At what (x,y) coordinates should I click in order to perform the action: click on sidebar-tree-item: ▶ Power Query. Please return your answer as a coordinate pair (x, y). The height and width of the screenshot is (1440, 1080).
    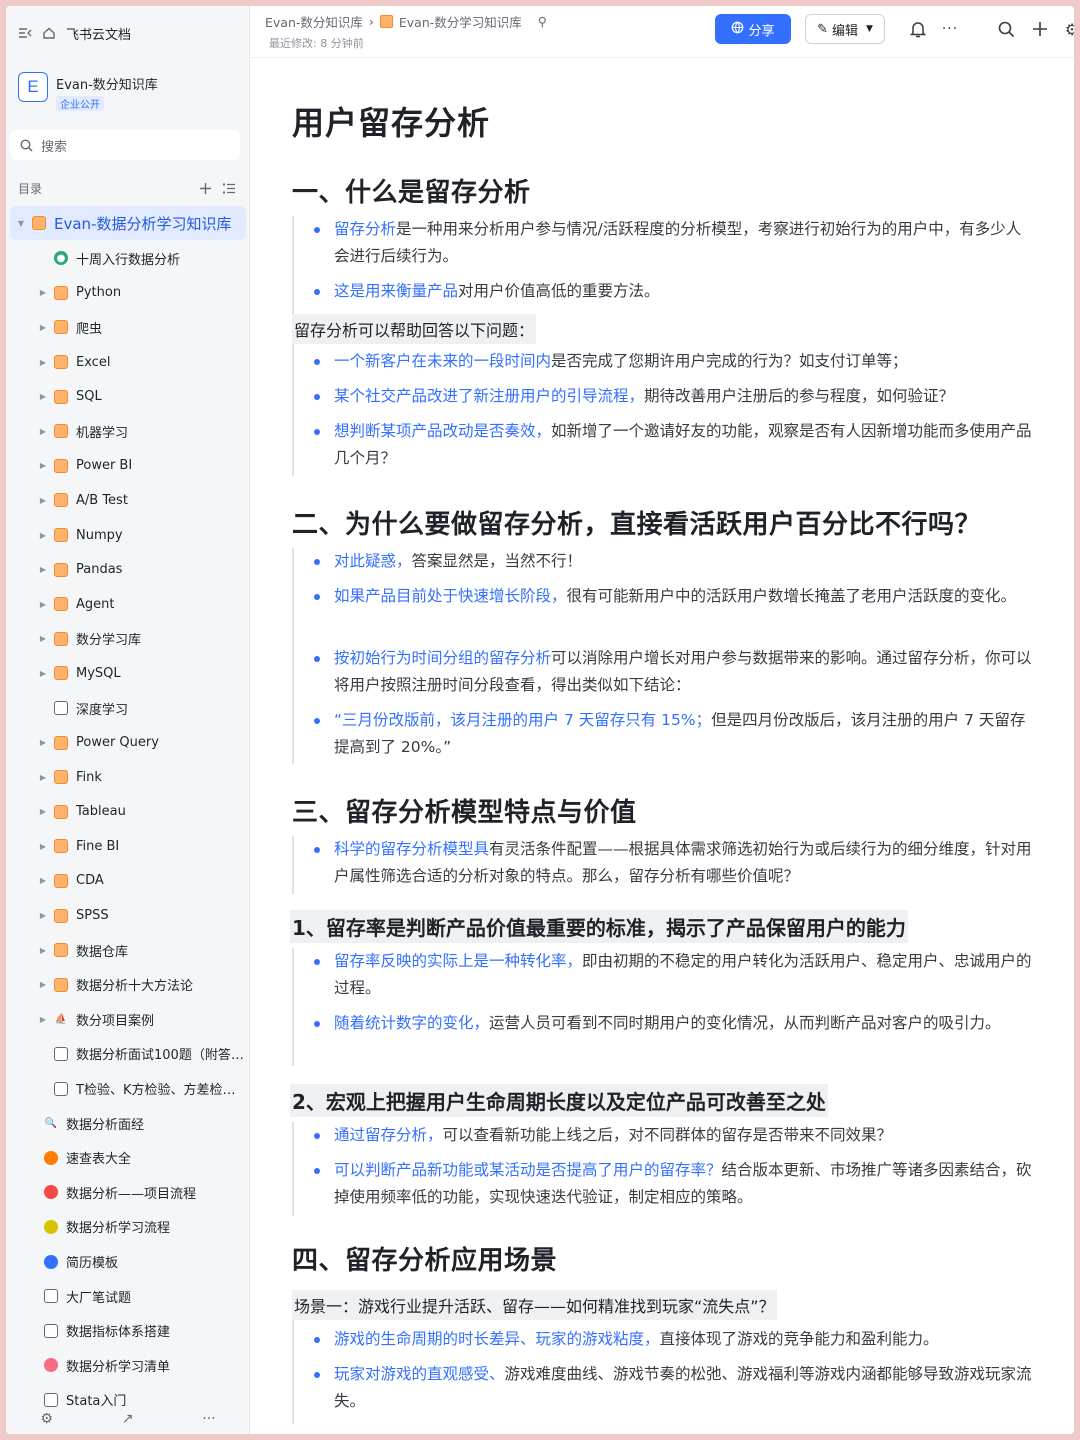
    Looking at the image, I should click on (128, 742).